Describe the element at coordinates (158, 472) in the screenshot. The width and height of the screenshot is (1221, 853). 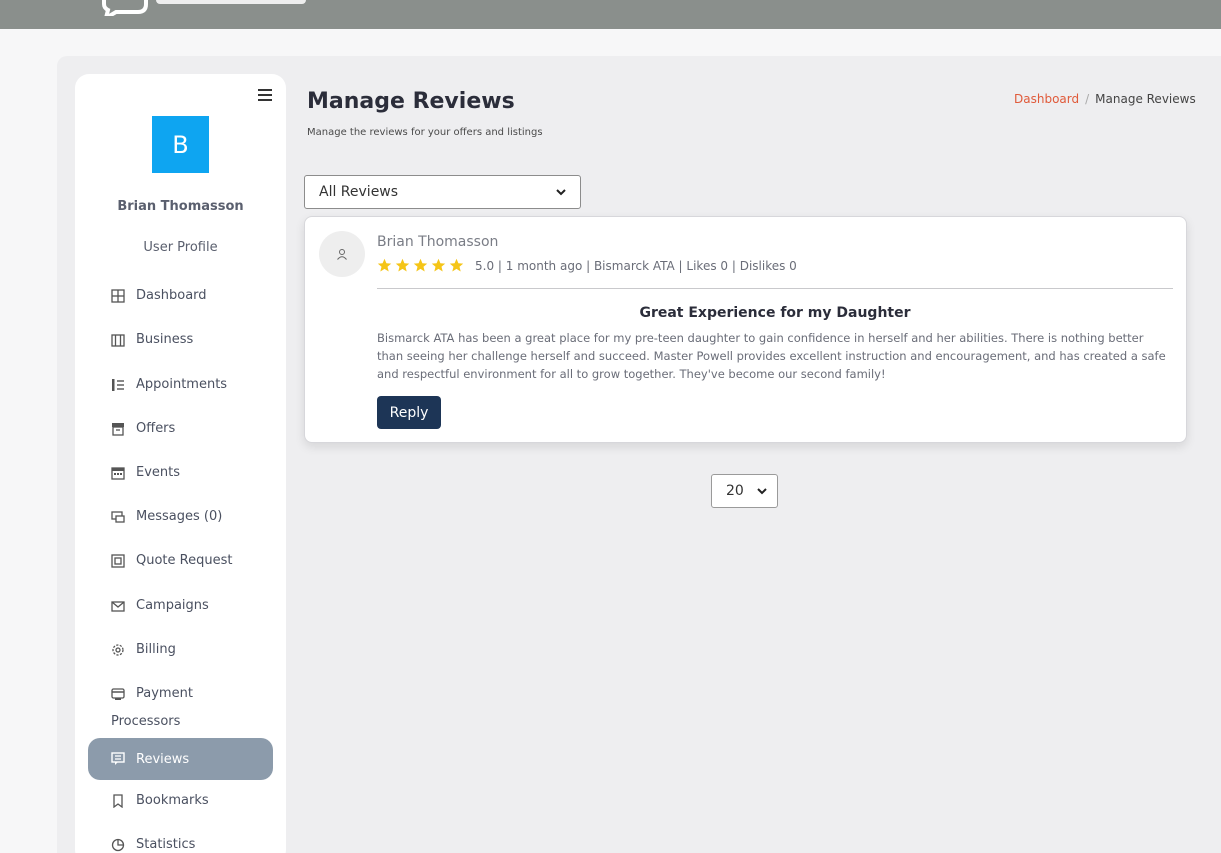
I see `sidebar-item-label: Events` at that location.